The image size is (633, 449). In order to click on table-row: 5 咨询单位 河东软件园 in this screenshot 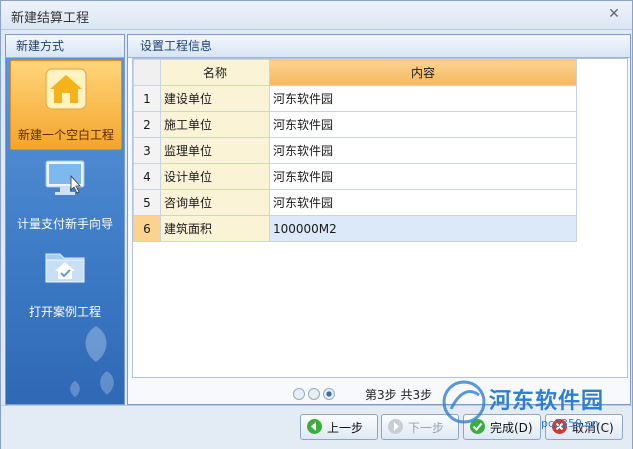, I will do `click(355, 202)`.